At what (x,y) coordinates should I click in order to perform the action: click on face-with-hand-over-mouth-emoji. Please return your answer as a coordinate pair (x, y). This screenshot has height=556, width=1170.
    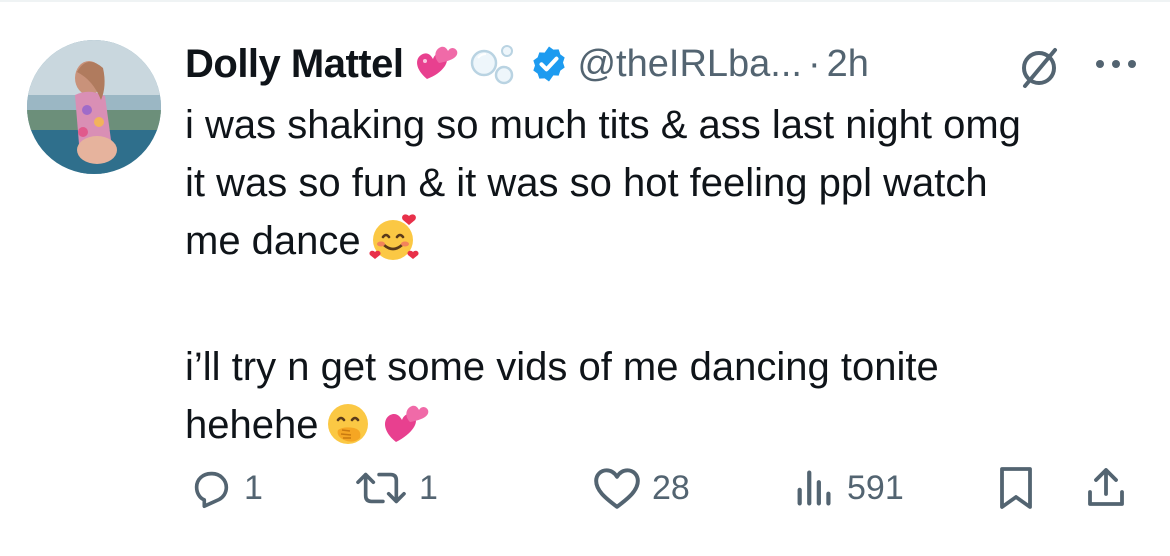
    Looking at the image, I should click on (349, 432).